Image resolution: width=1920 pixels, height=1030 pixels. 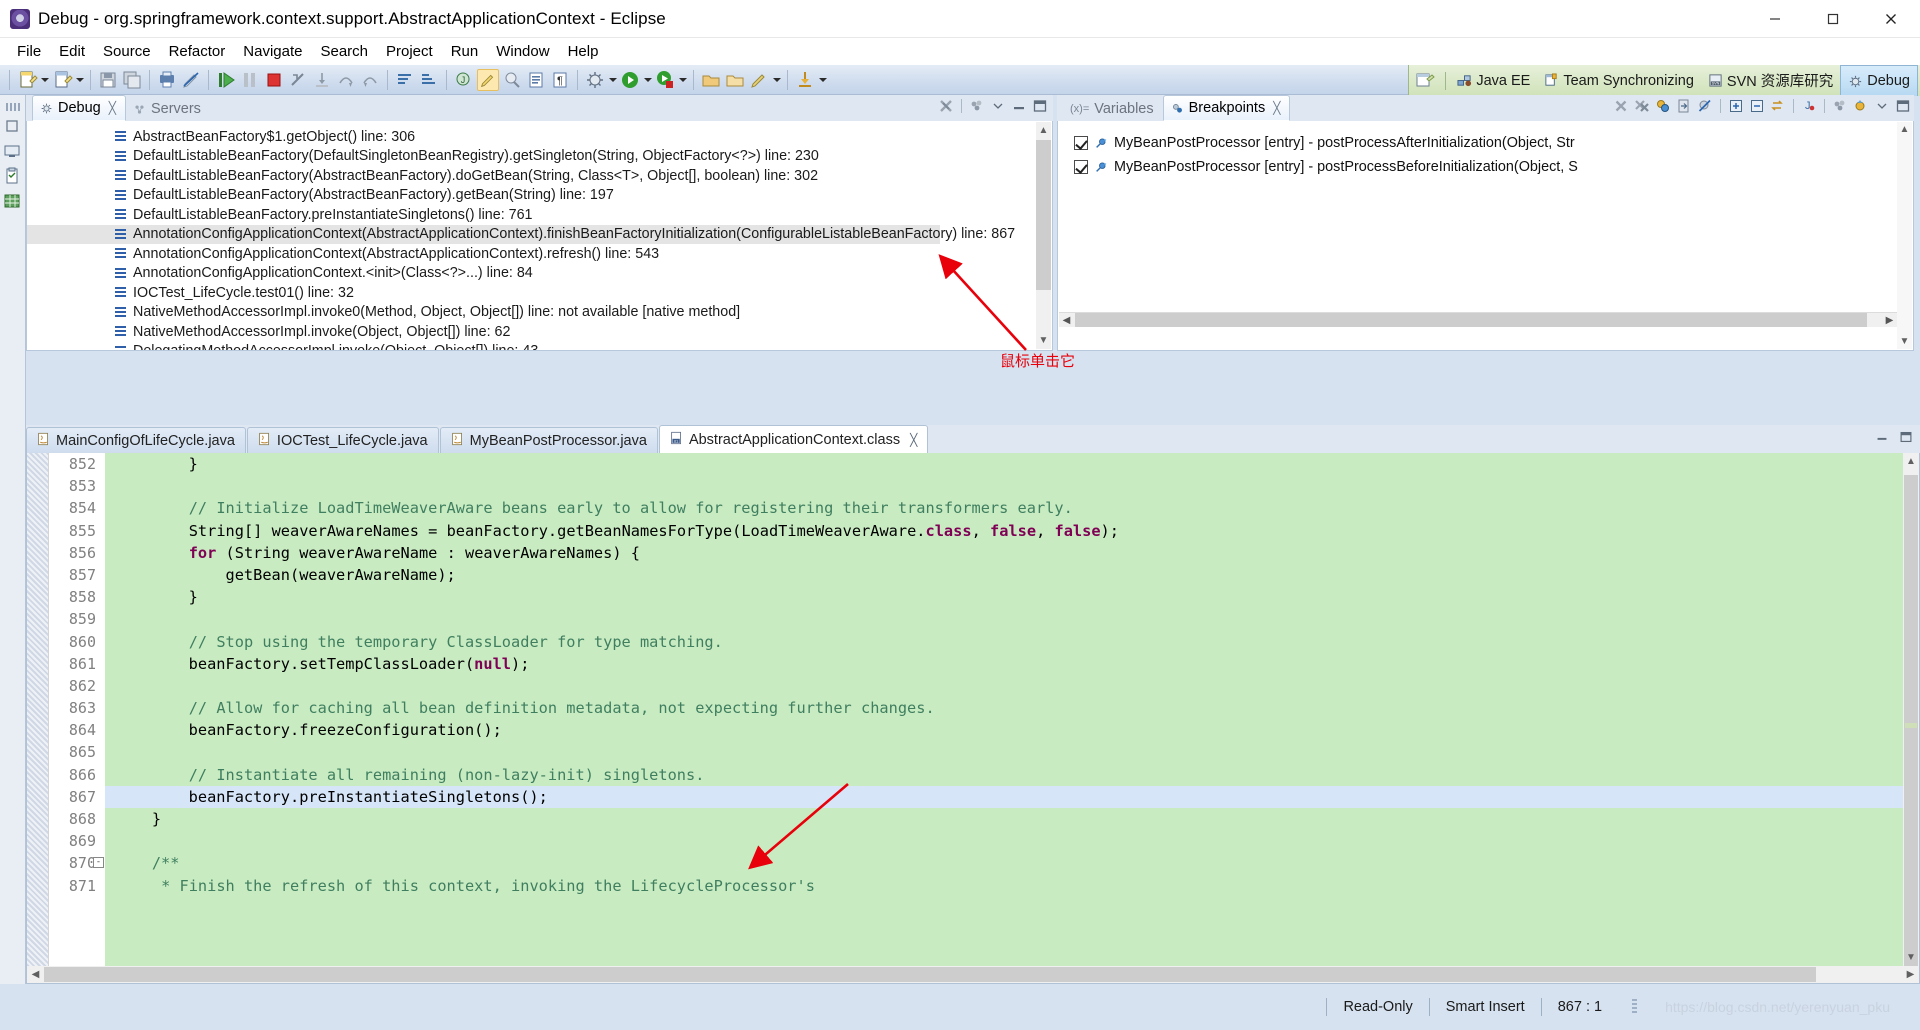 I want to click on console-view-icon, so click(x=13, y=152).